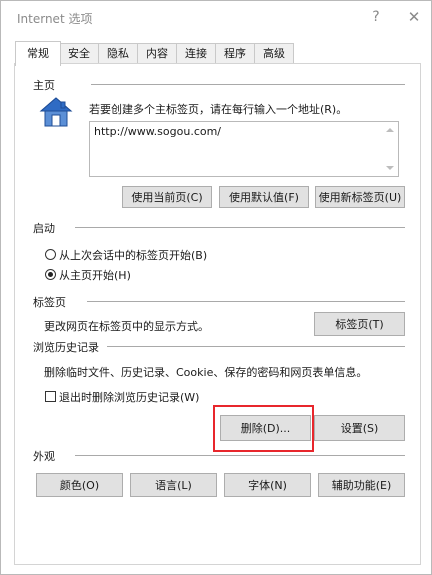 Image resolution: width=432 pixels, height=575 pixels. I want to click on radio-selected-dot, so click(50, 274).